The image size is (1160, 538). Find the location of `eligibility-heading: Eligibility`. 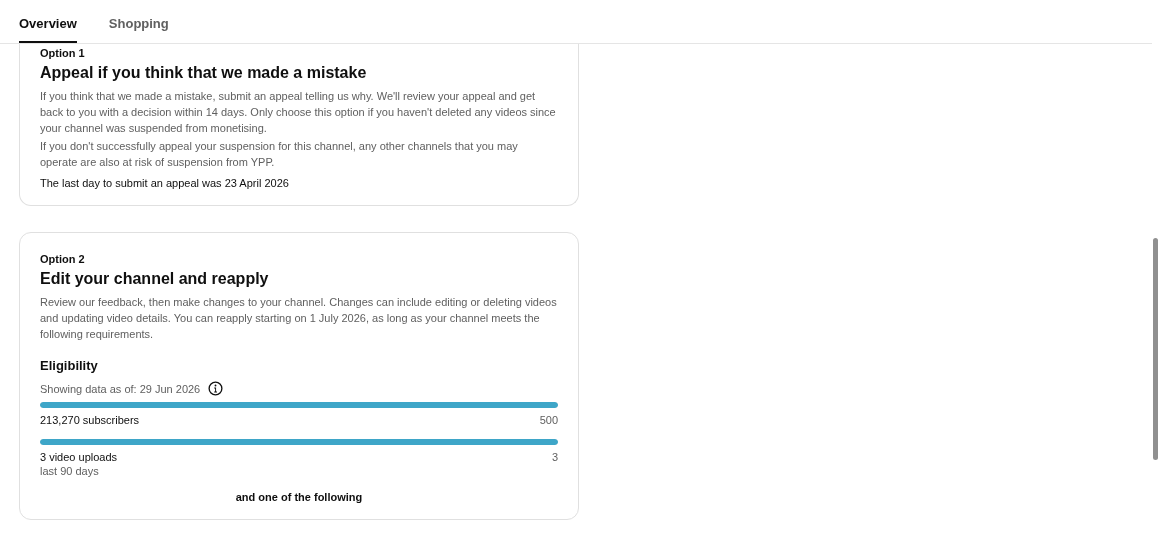

eligibility-heading: Eligibility is located at coordinates (69, 365).